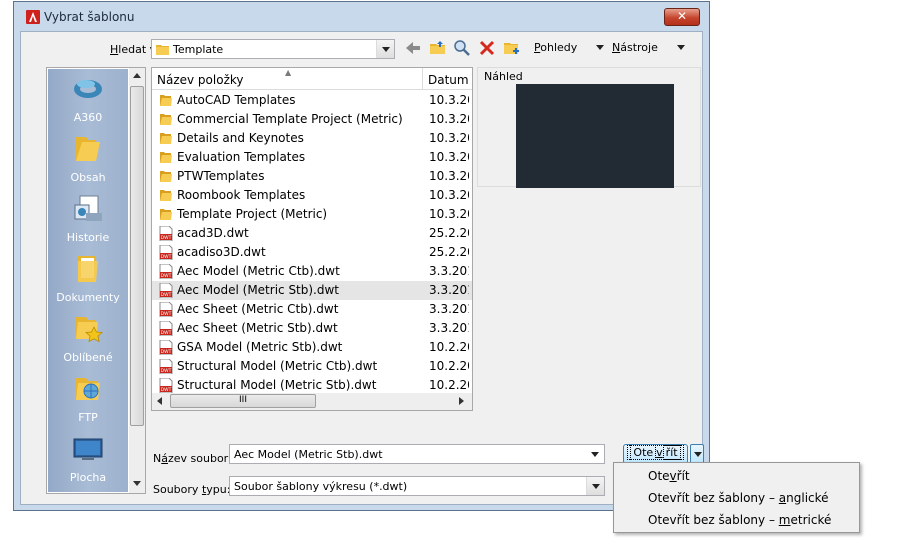 The height and width of the screenshot is (544, 907). Describe the element at coordinates (236, 100) in the screenshot. I see `file-name: AutoCAD Templates` at that location.